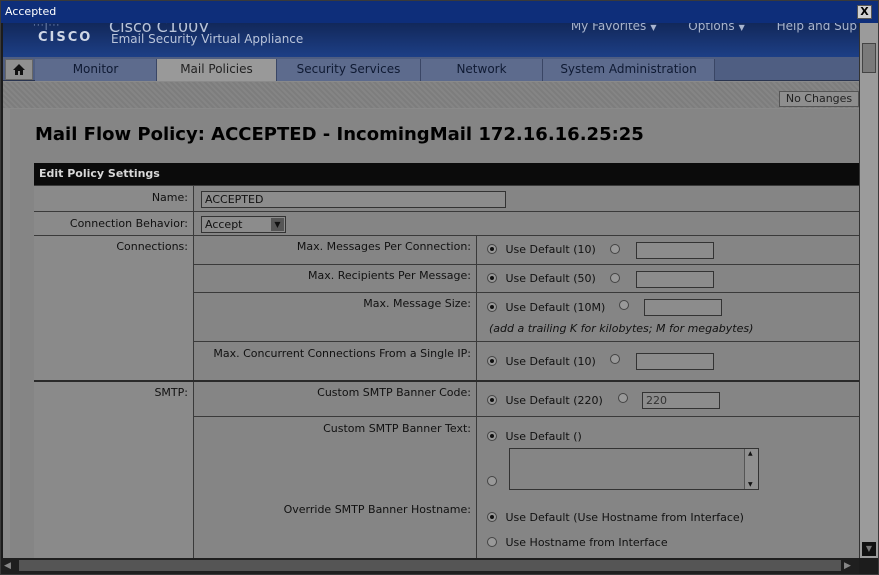 Image resolution: width=879 pixels, height=575 pixels. What do you see at coordinates (711, 28) in the screenshot?
I see `options-label: Options` at bounding box center [711, 28].